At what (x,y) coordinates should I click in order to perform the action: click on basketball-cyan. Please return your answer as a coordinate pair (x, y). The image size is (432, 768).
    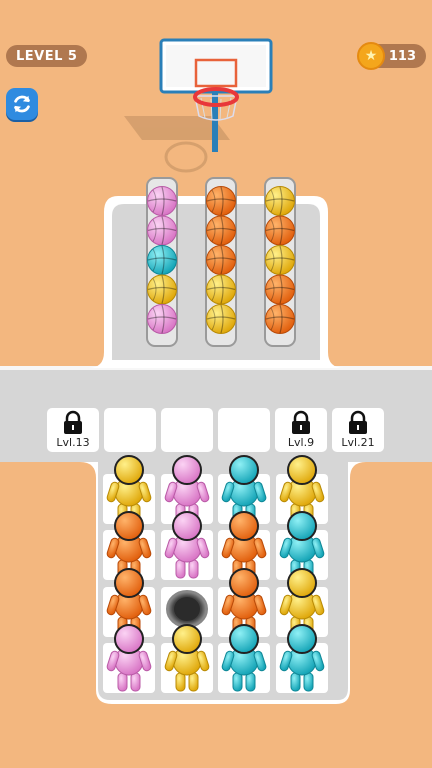
    Looking at the image, I should click on (162, 260).